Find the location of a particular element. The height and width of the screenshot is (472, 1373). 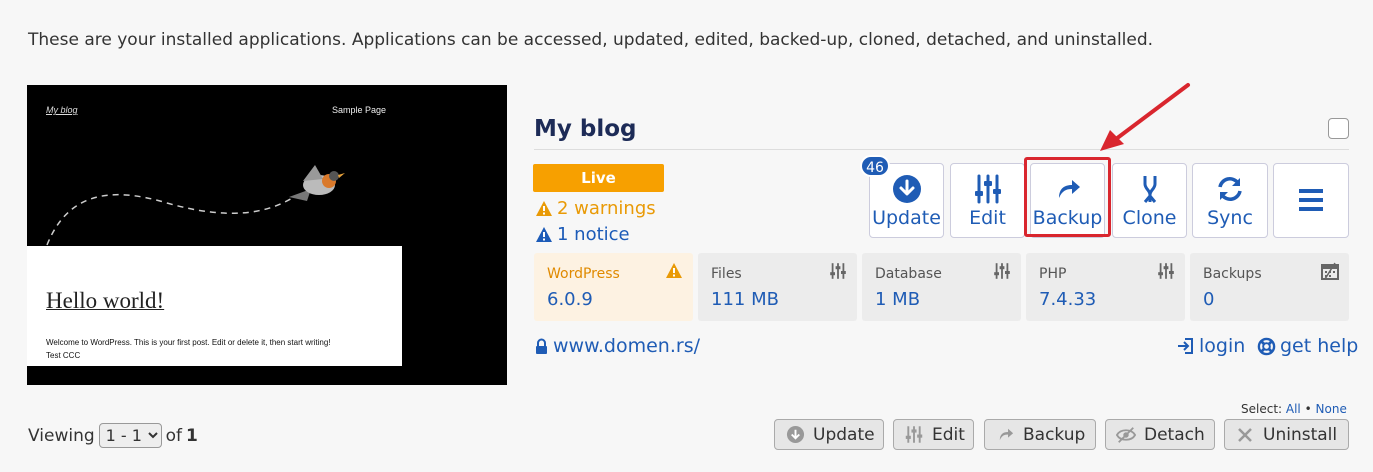

update-button-label: Update is located at coordinates (906, 218).